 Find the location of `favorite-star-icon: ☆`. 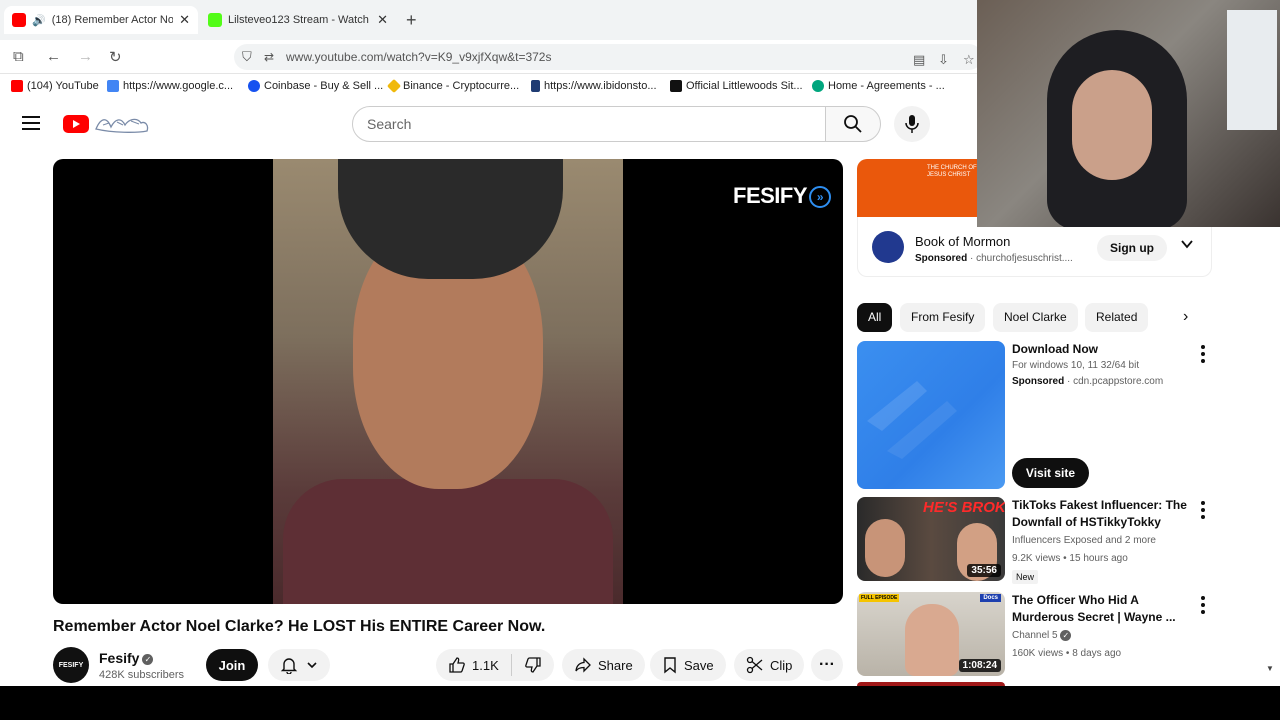

favorite-star-icon: ☆ is located at coordinates (969, 60).